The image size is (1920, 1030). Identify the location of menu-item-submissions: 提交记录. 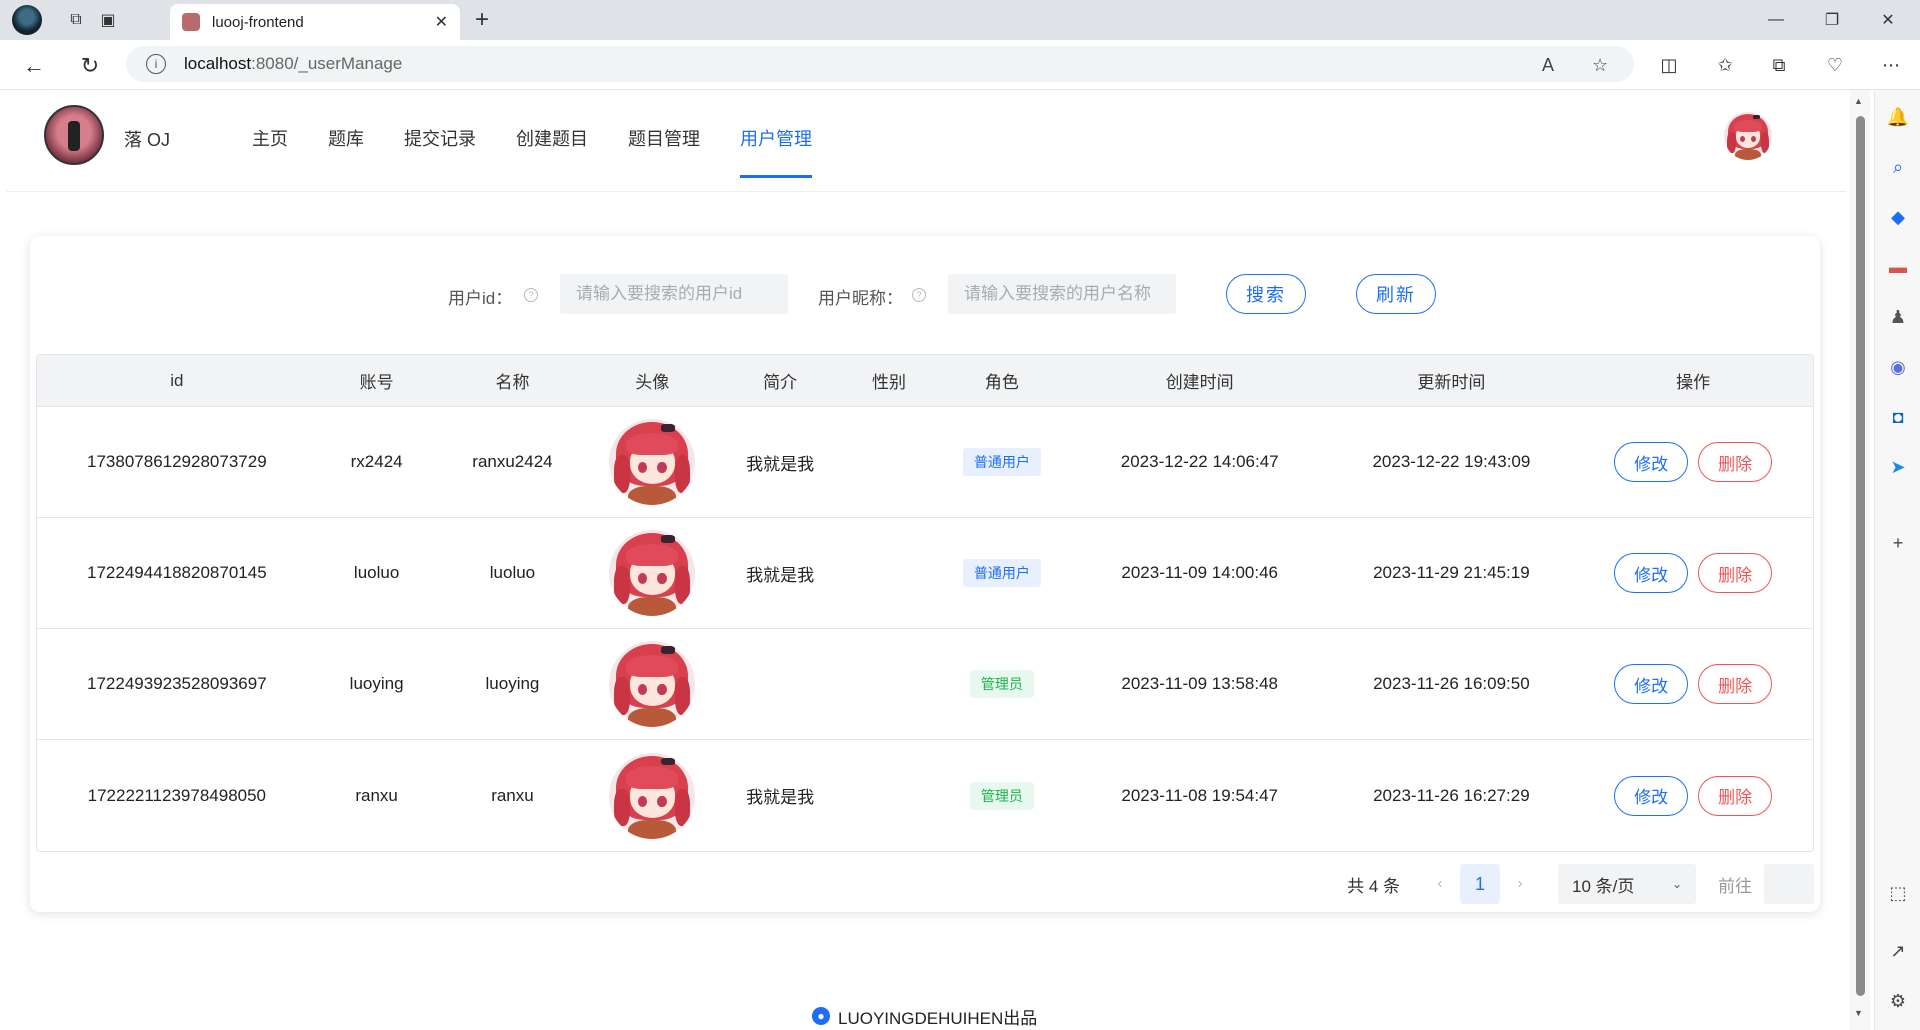
(440, 141).